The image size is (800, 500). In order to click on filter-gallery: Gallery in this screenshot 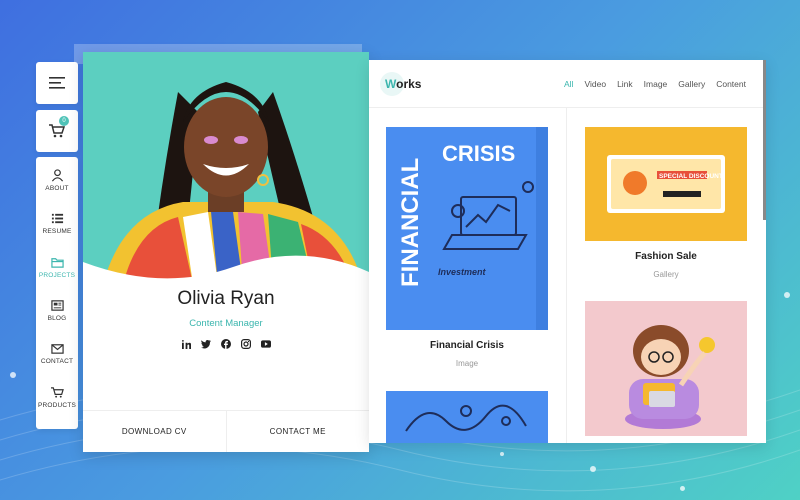, I will do `click(691, 84)`.